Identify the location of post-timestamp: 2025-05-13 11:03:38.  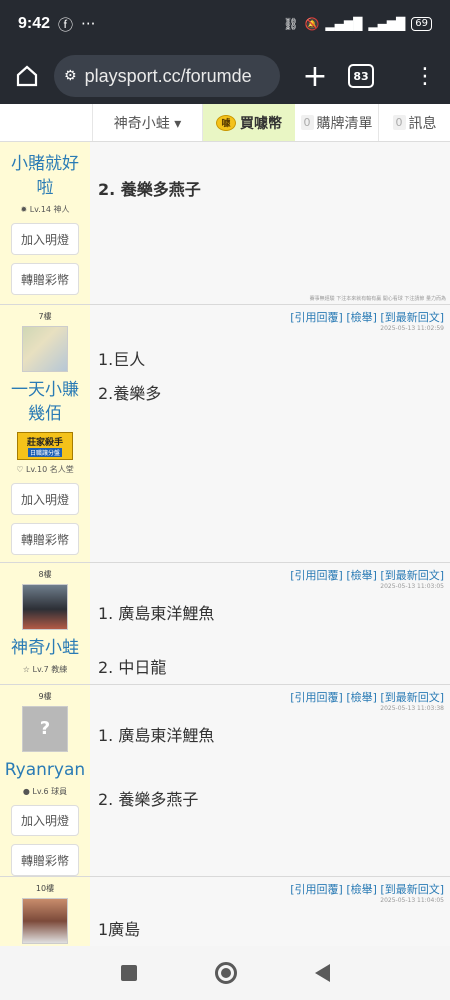
(412, 708).